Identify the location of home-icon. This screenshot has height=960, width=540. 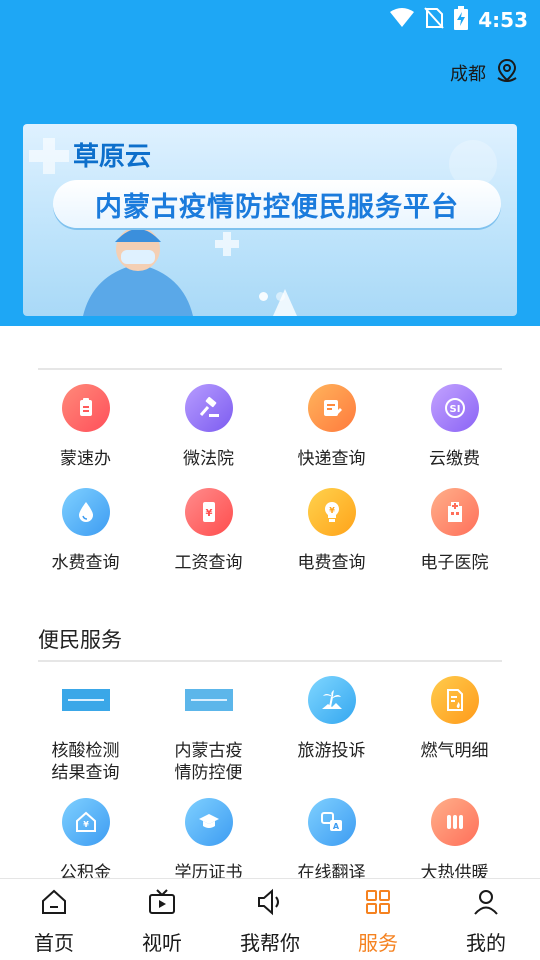
(54, 904).